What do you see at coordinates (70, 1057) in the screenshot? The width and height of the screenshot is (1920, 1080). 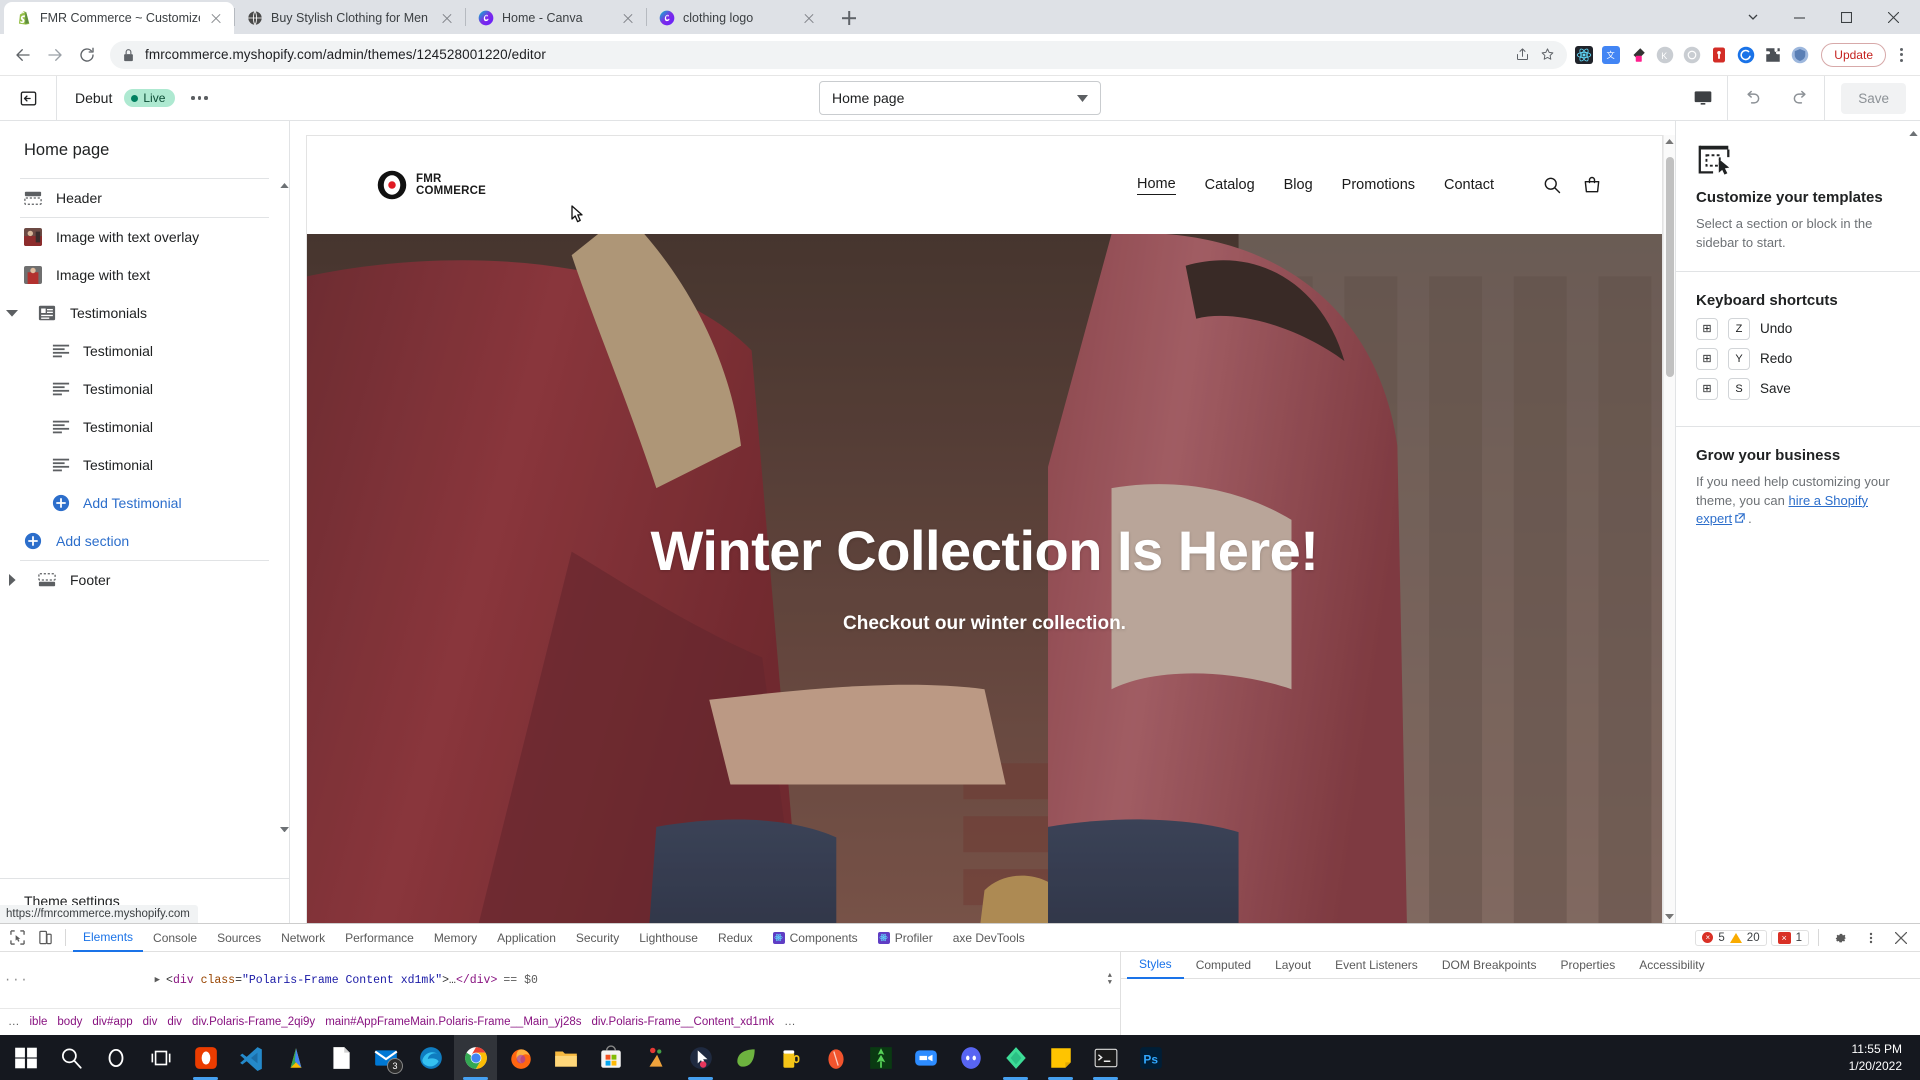 I see `taskbar-search-button` at bounding box center [70, 1057].